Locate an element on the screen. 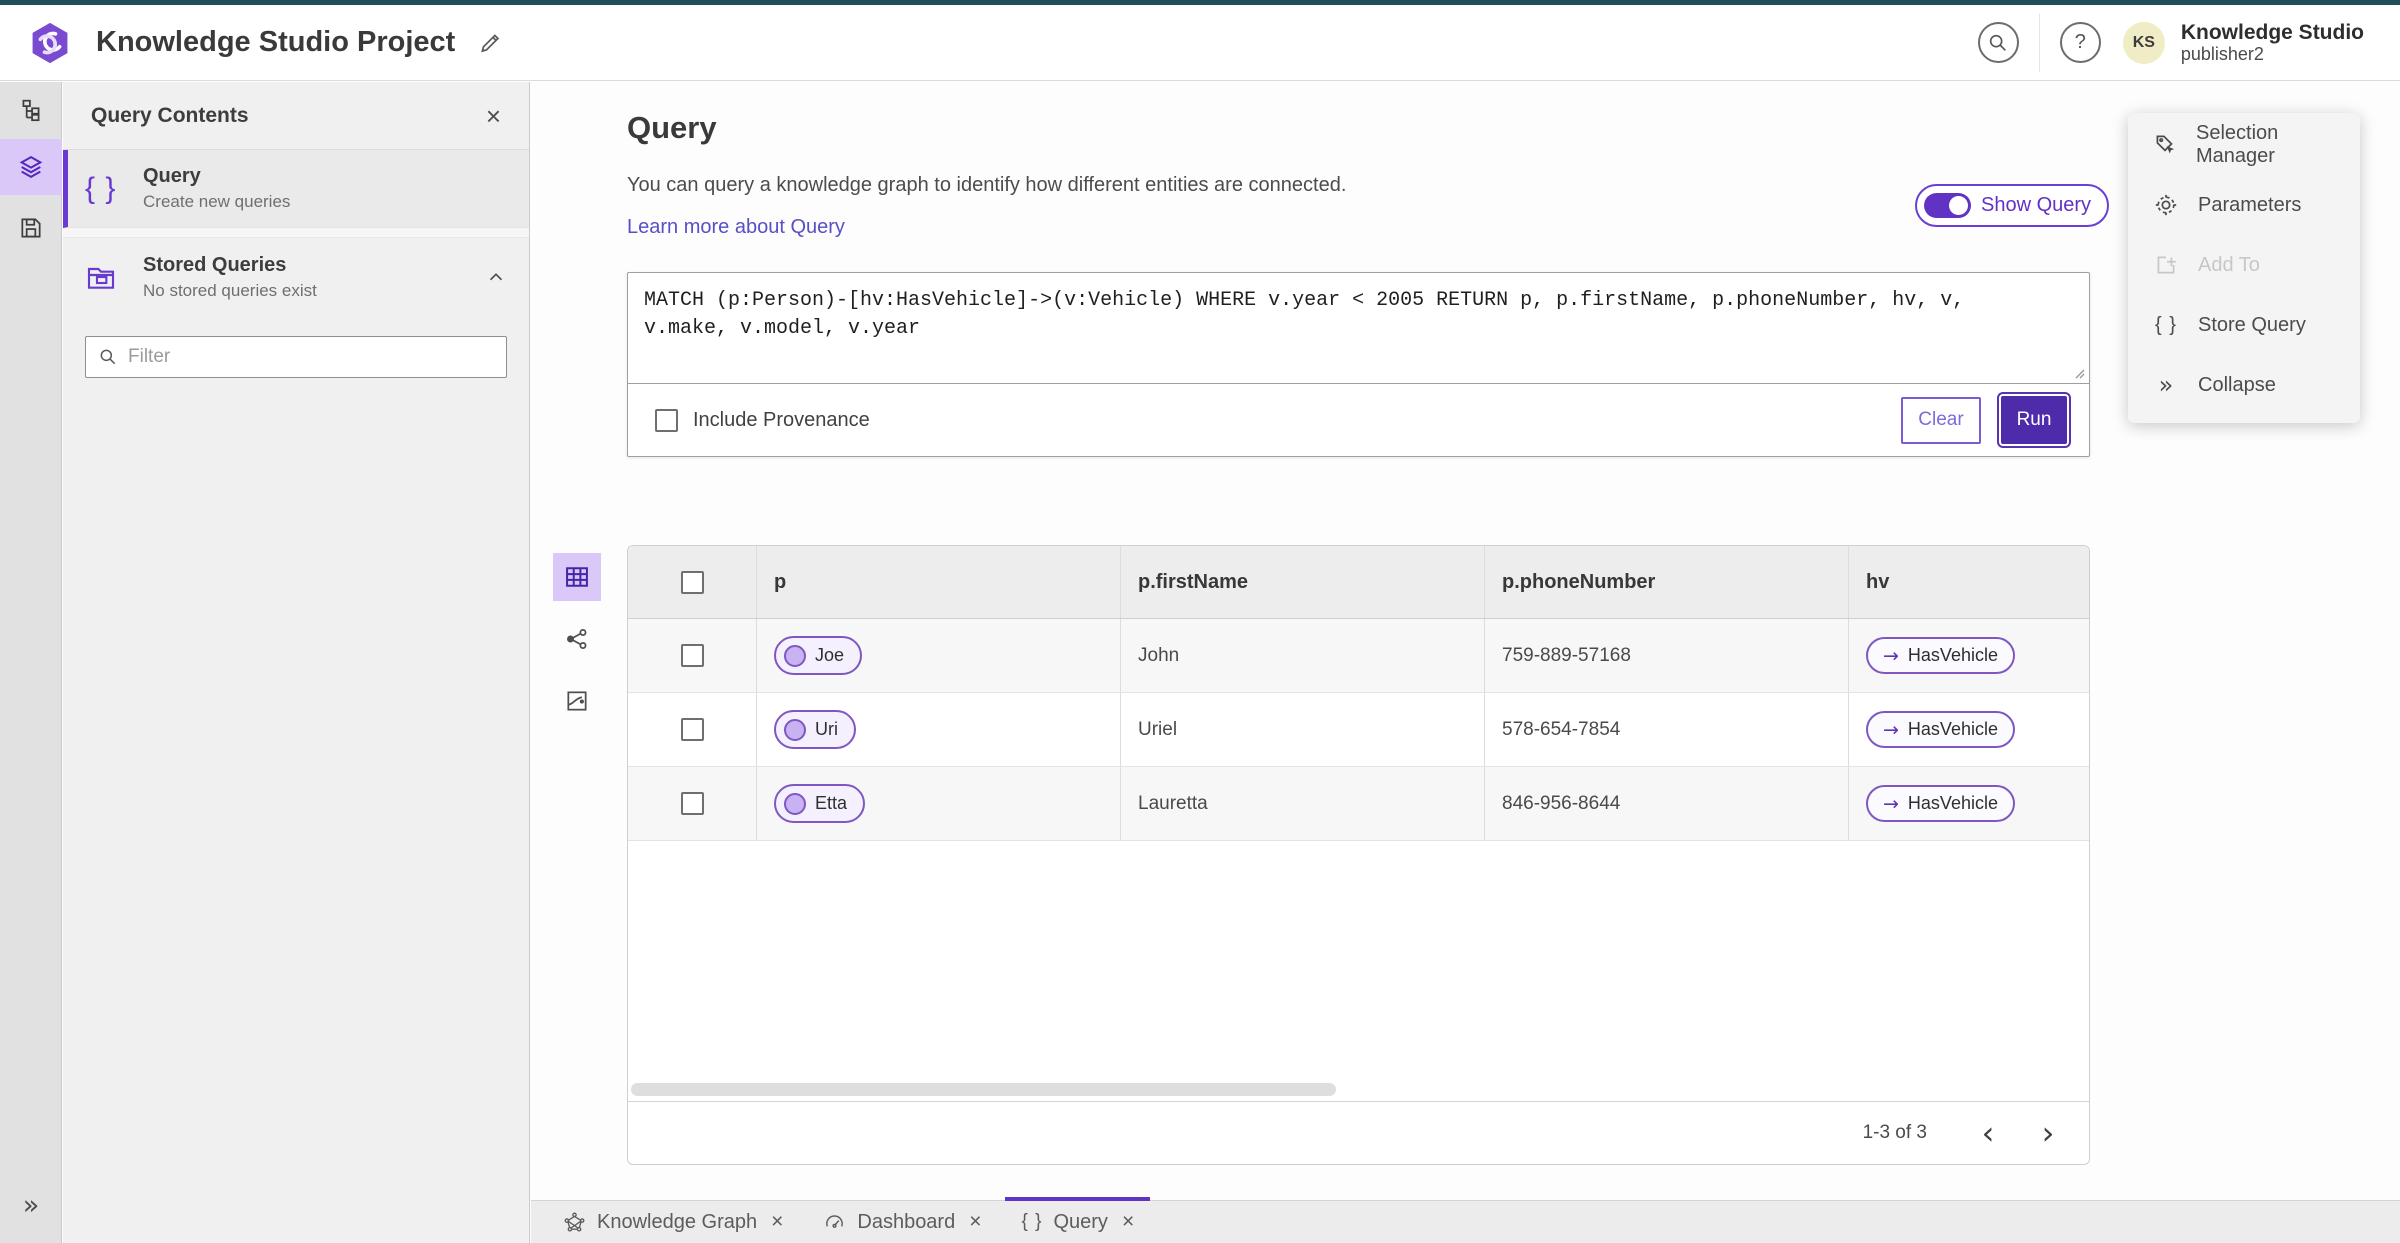 The height and width of the screenshot is (1243, 2400). toggle-switch is located at coordinates (1947, 205).